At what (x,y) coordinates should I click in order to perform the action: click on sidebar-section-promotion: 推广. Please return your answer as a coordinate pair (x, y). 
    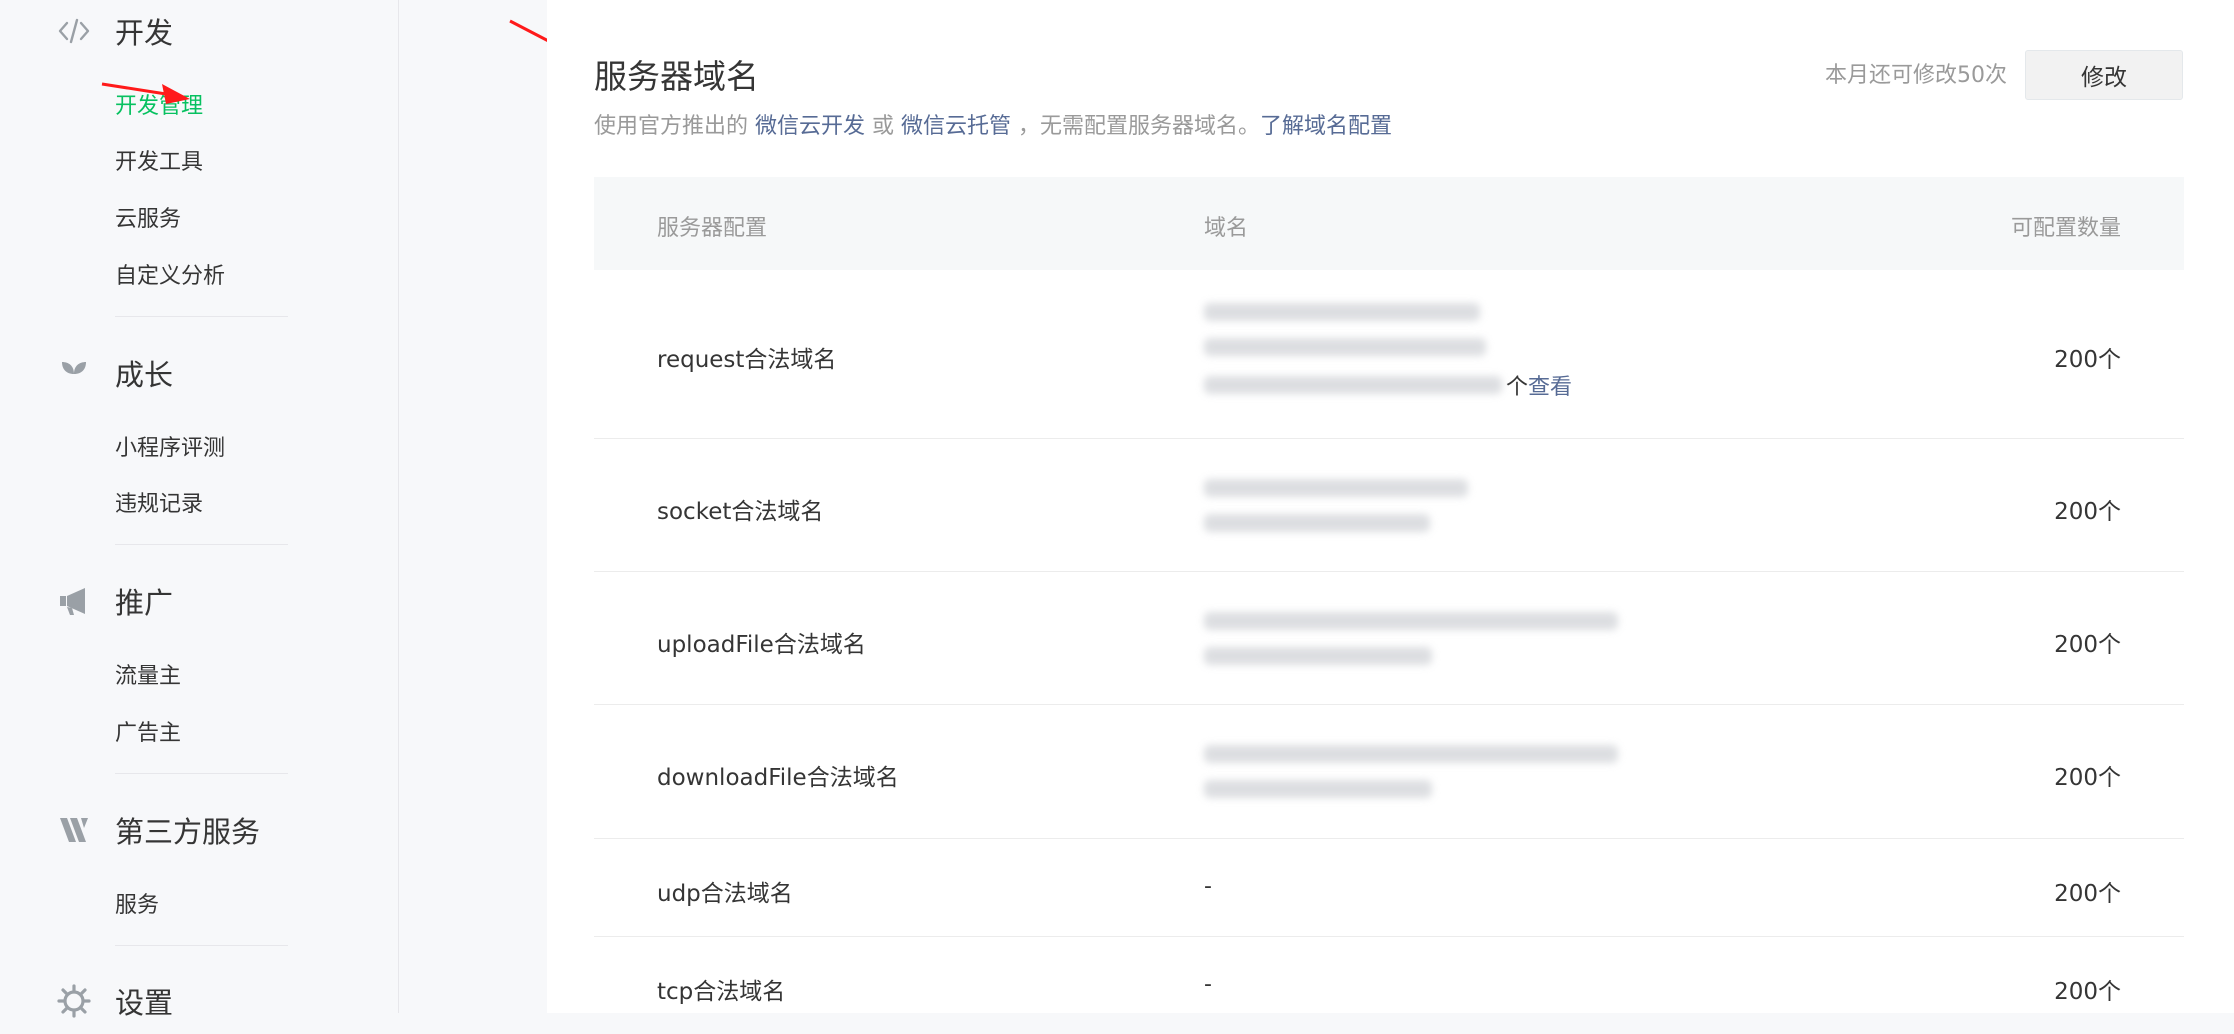
    Looking at the image, I should click on (113, 601).